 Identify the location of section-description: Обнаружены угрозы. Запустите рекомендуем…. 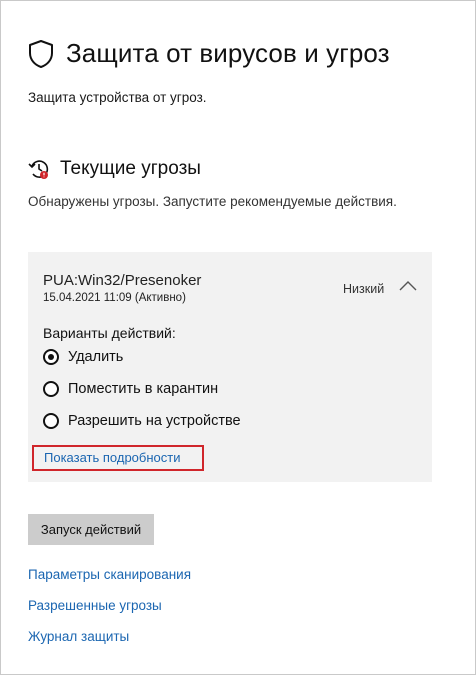
(212, 201).